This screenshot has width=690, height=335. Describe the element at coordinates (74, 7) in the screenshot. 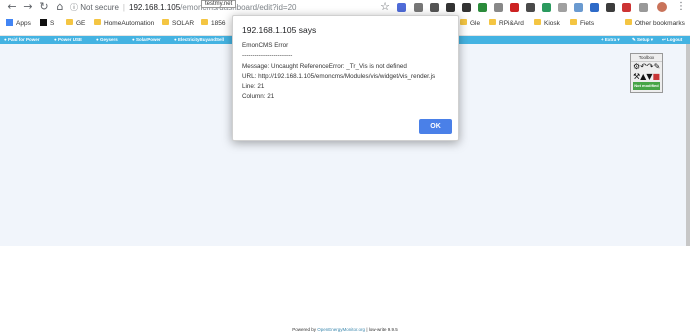

I see `info-icon: ⓘ` at that location.